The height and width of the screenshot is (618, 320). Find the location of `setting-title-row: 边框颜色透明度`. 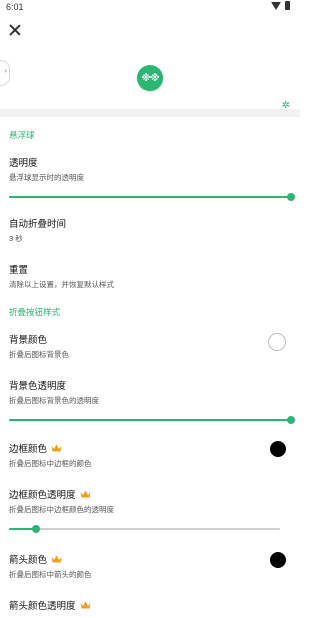

setting-title-row: 边框颜色透明度 is located at coordinates (150, 494).